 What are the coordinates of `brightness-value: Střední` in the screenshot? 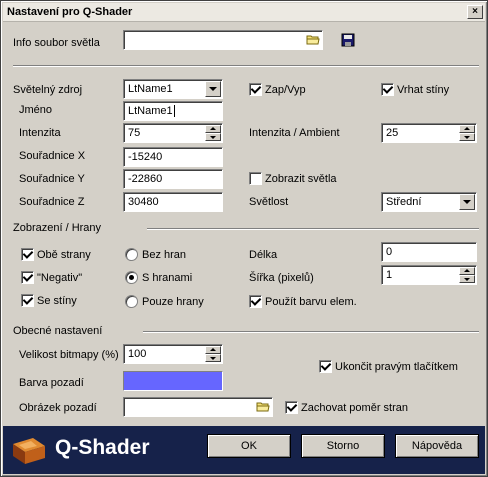 It's located at (404, 202).